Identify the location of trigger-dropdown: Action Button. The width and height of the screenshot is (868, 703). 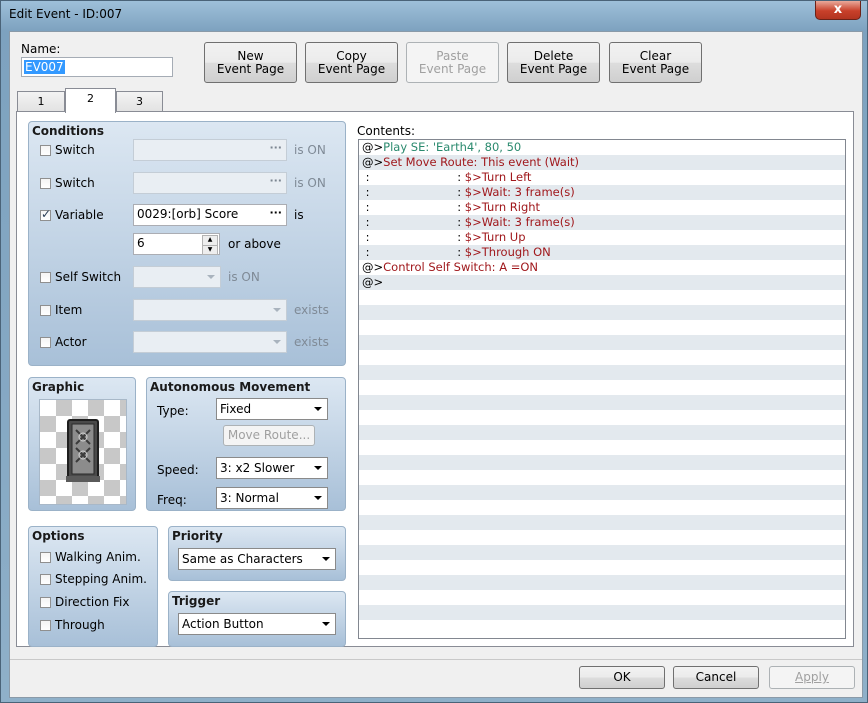
(257, 624).